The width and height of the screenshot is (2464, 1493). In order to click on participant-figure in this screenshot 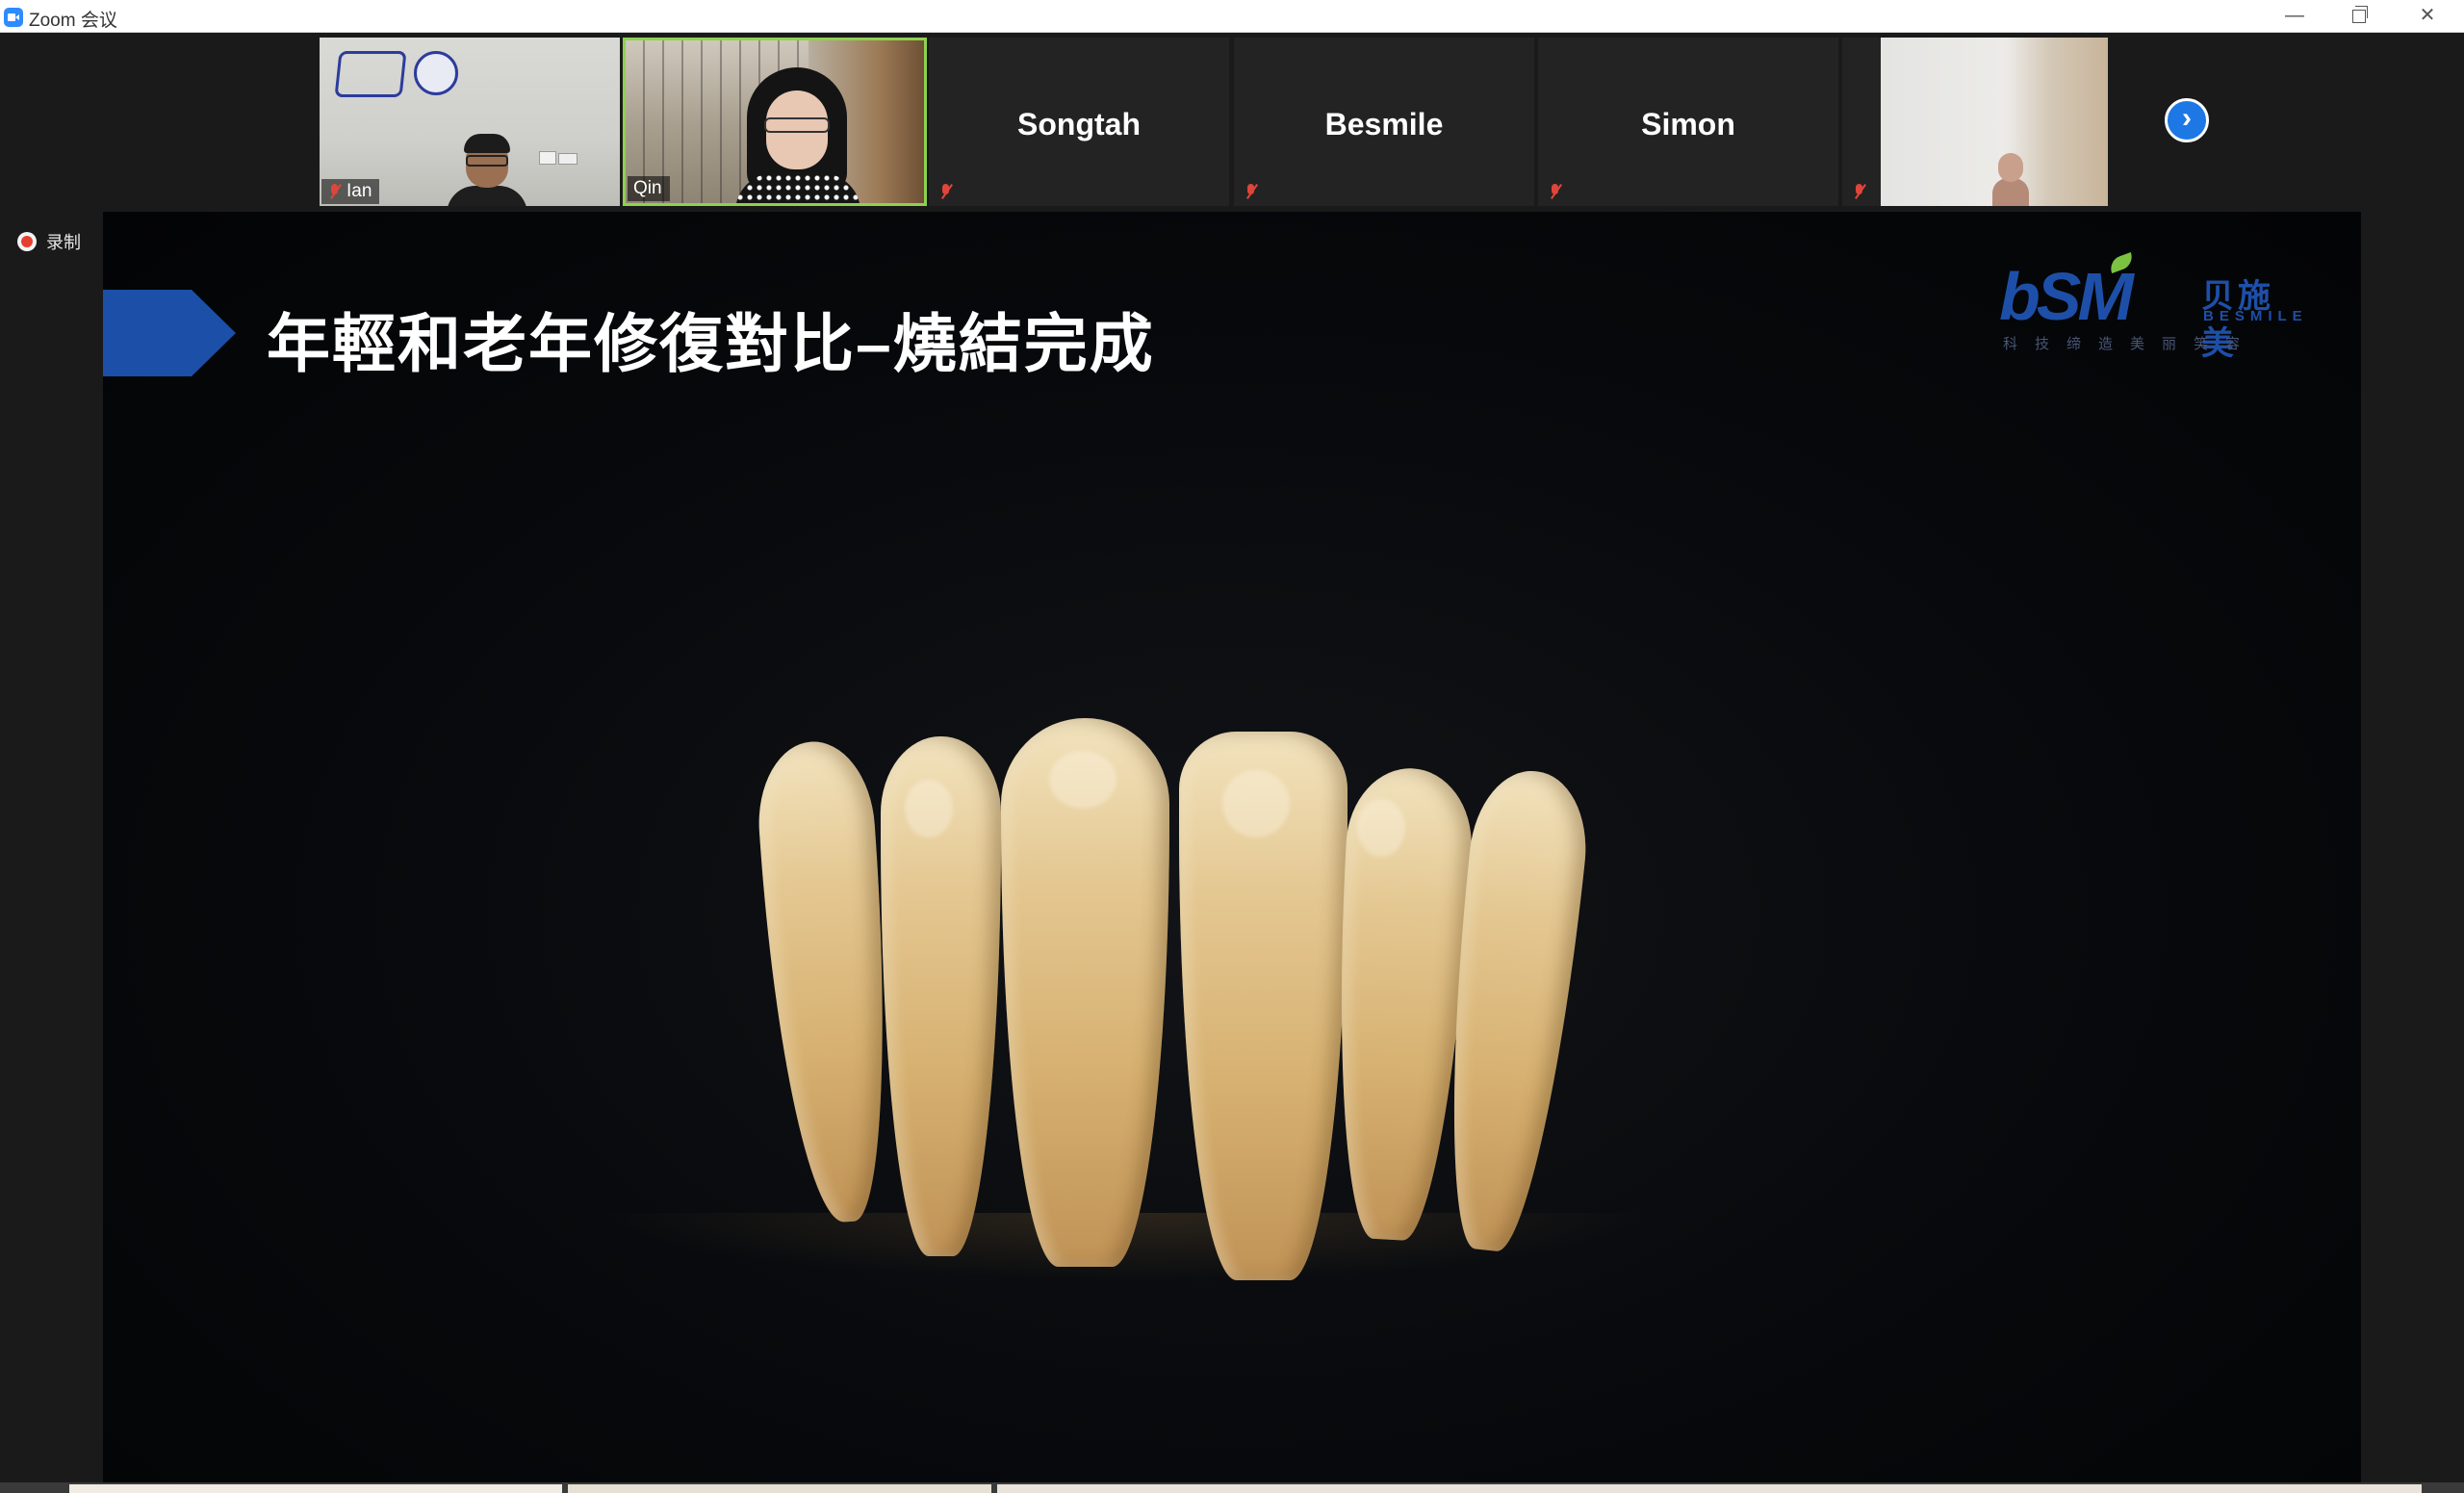, I will do `click(2010, 179)`.